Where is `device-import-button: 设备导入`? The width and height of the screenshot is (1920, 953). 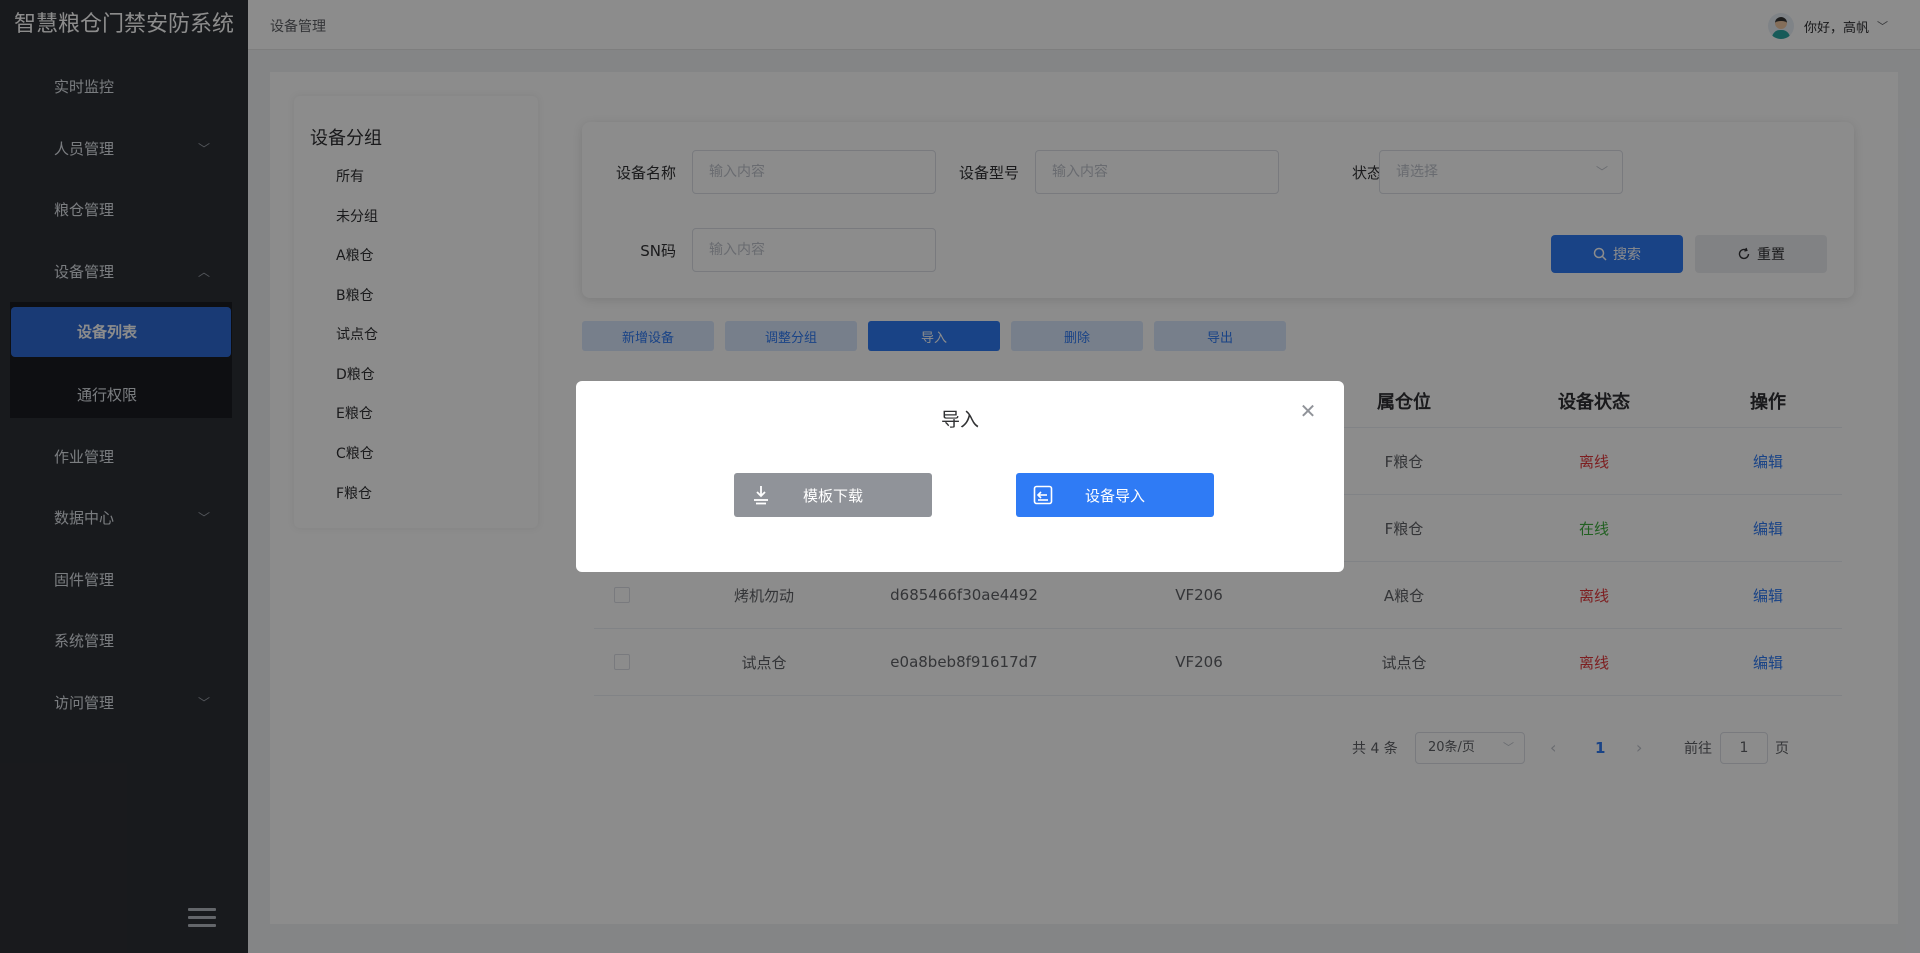
device-import-button: 设备导入 is located at coordinates (1115, 495).